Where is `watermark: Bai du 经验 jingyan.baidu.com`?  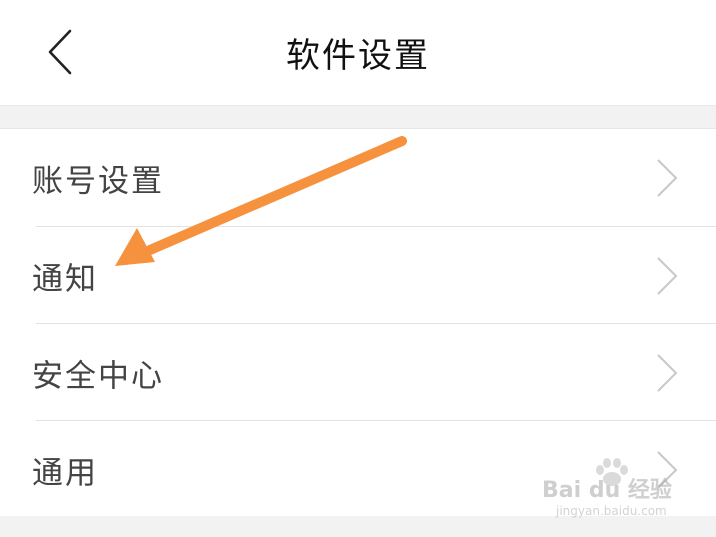
watermark: Bai du 经验 jingyan.baidu.com is located at coordinates (612, 490).